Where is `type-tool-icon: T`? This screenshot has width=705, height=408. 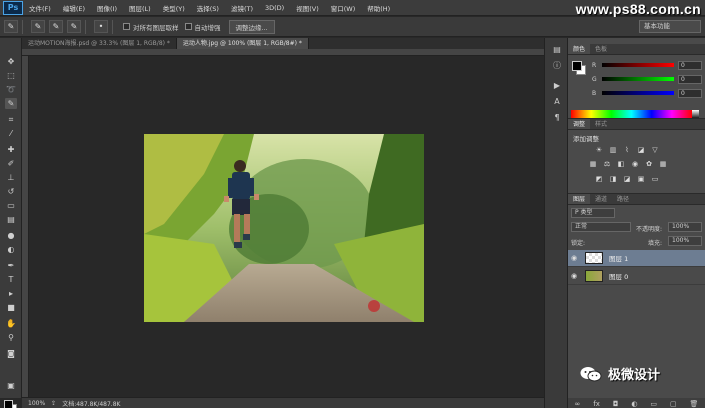
type-tool-icon: T is located at coordinates (11, 279).